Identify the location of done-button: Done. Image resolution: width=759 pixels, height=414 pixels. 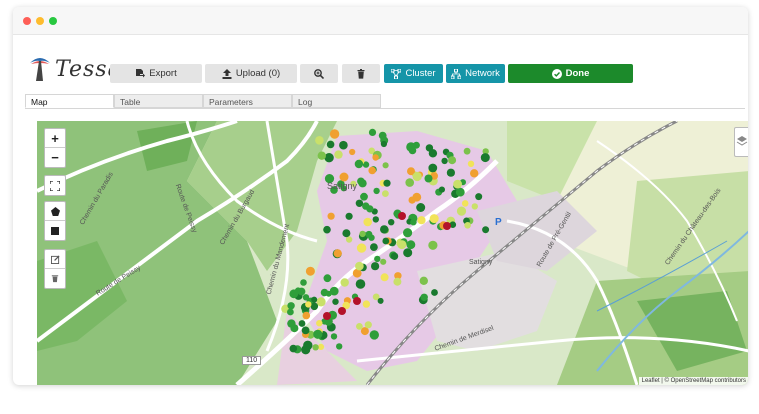
(570, 73).